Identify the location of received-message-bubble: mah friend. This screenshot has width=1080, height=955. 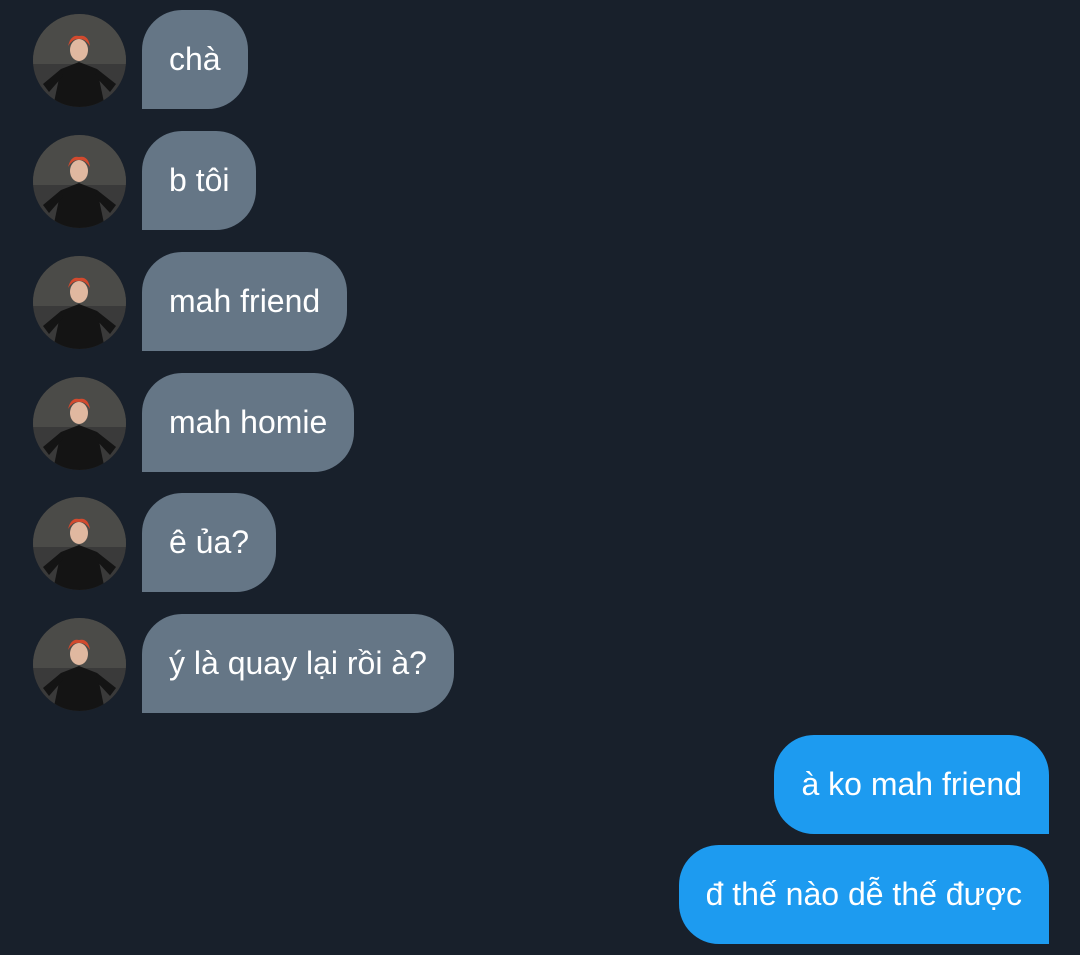
(245, 301).